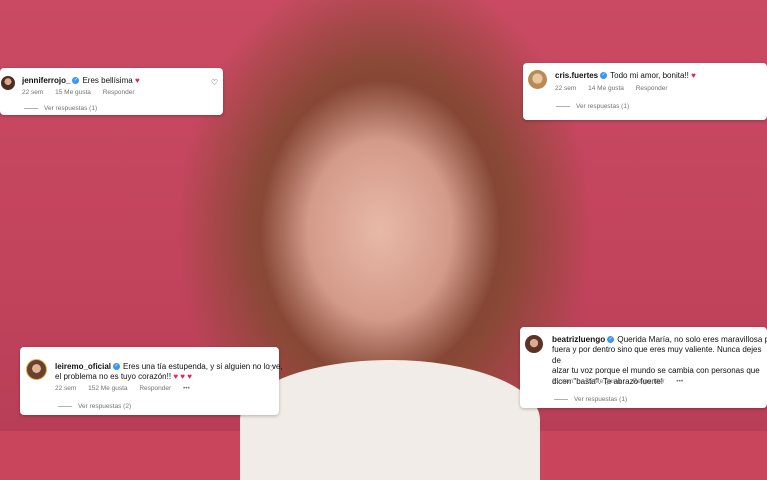 This screenshot has width=767, height=480. I want to click on likes-count: 15 Me gusta, so click(73, 92).